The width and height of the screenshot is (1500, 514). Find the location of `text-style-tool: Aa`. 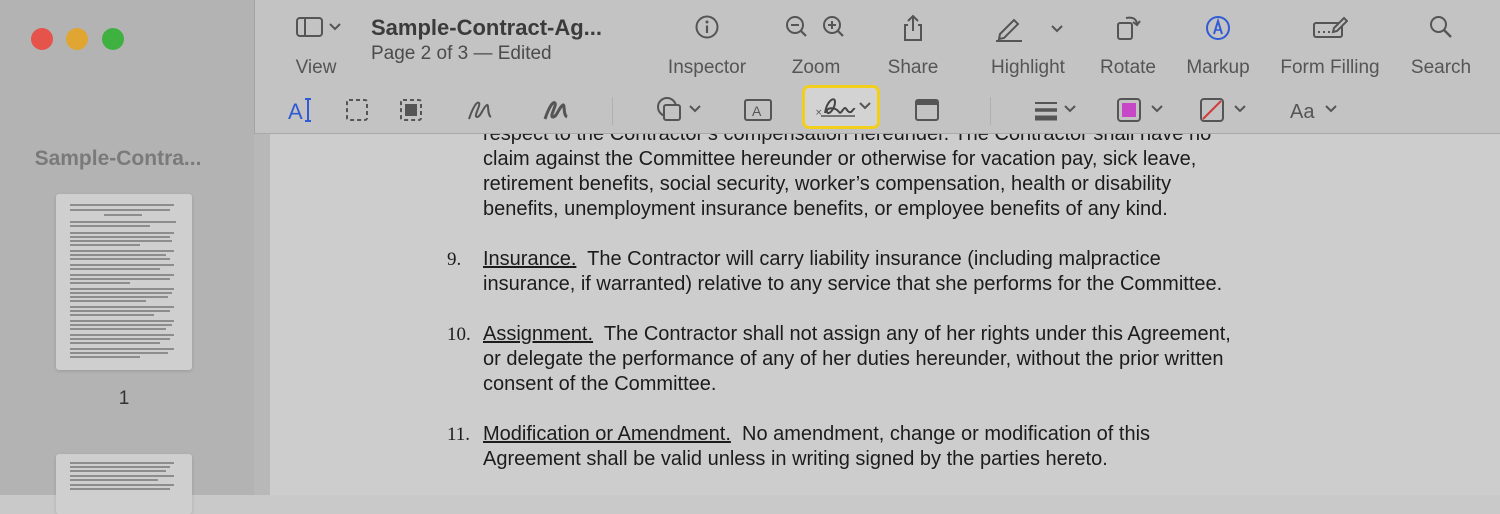

text-style-tool: Aa is located at coordinates (1318, 110).